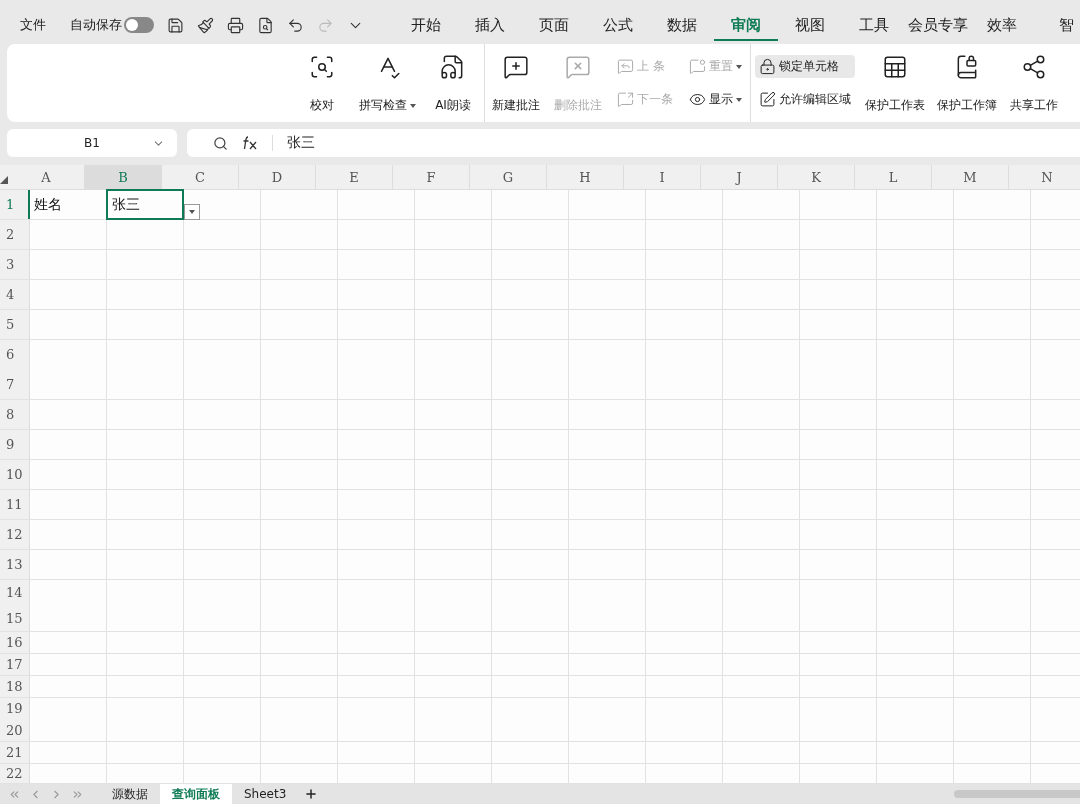 The width and height of the screenshot is (1080, 804). What do you see at coordinates (508, 177) in the screenshot?
I see `column-header: G` at bounding box center [508, 177].